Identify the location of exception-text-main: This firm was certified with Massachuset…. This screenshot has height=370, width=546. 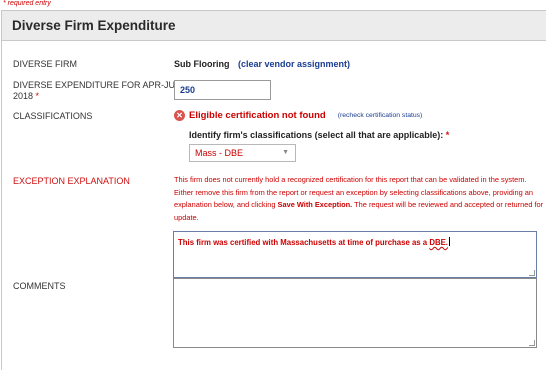
(303, 242).